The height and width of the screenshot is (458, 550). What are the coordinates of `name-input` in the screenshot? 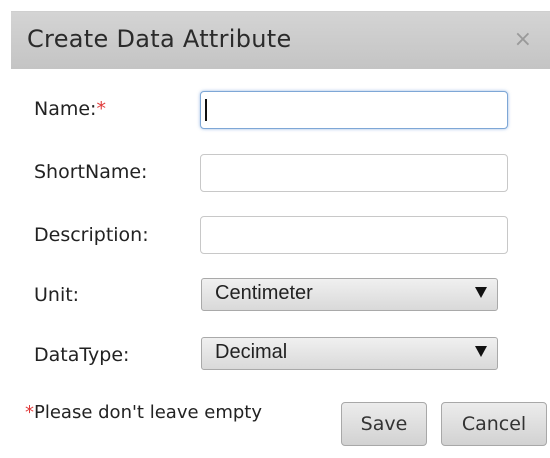 It's located at (354, 110).